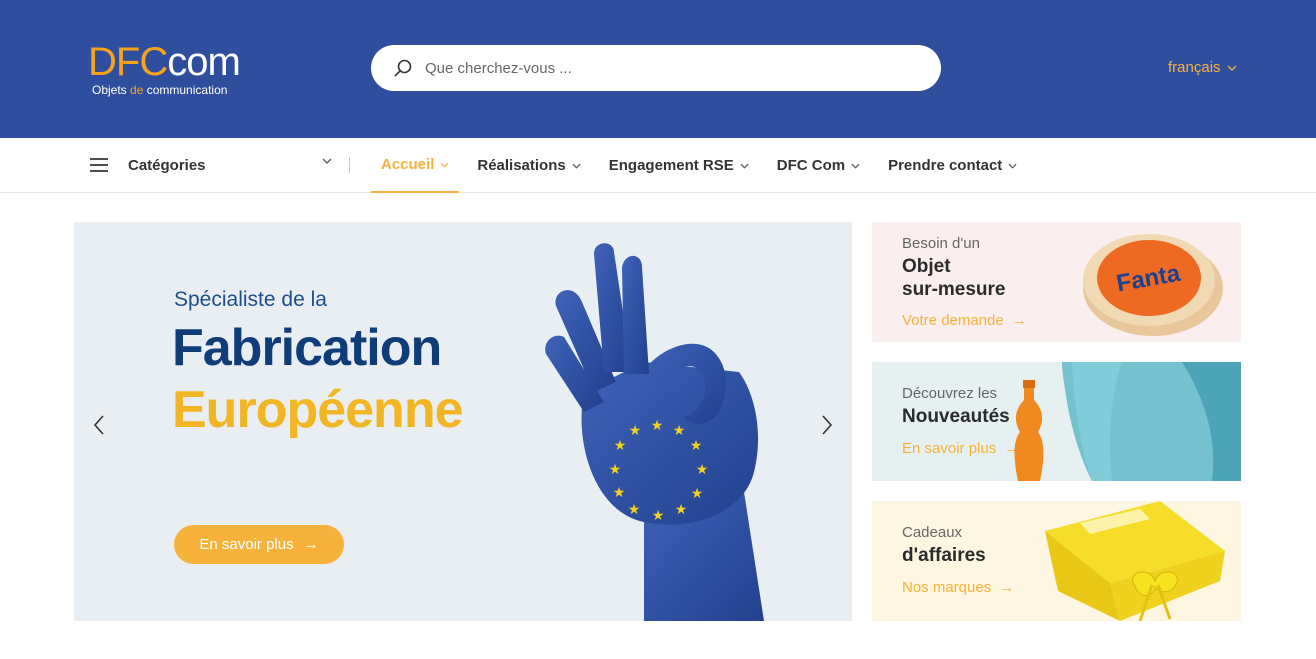 This screenshot has height=659, width=1316. What do you see at coordinates (945, 165) in the screenshot?
I see `nav-item-label: Prendre contact` at bounding box center [945, 165].